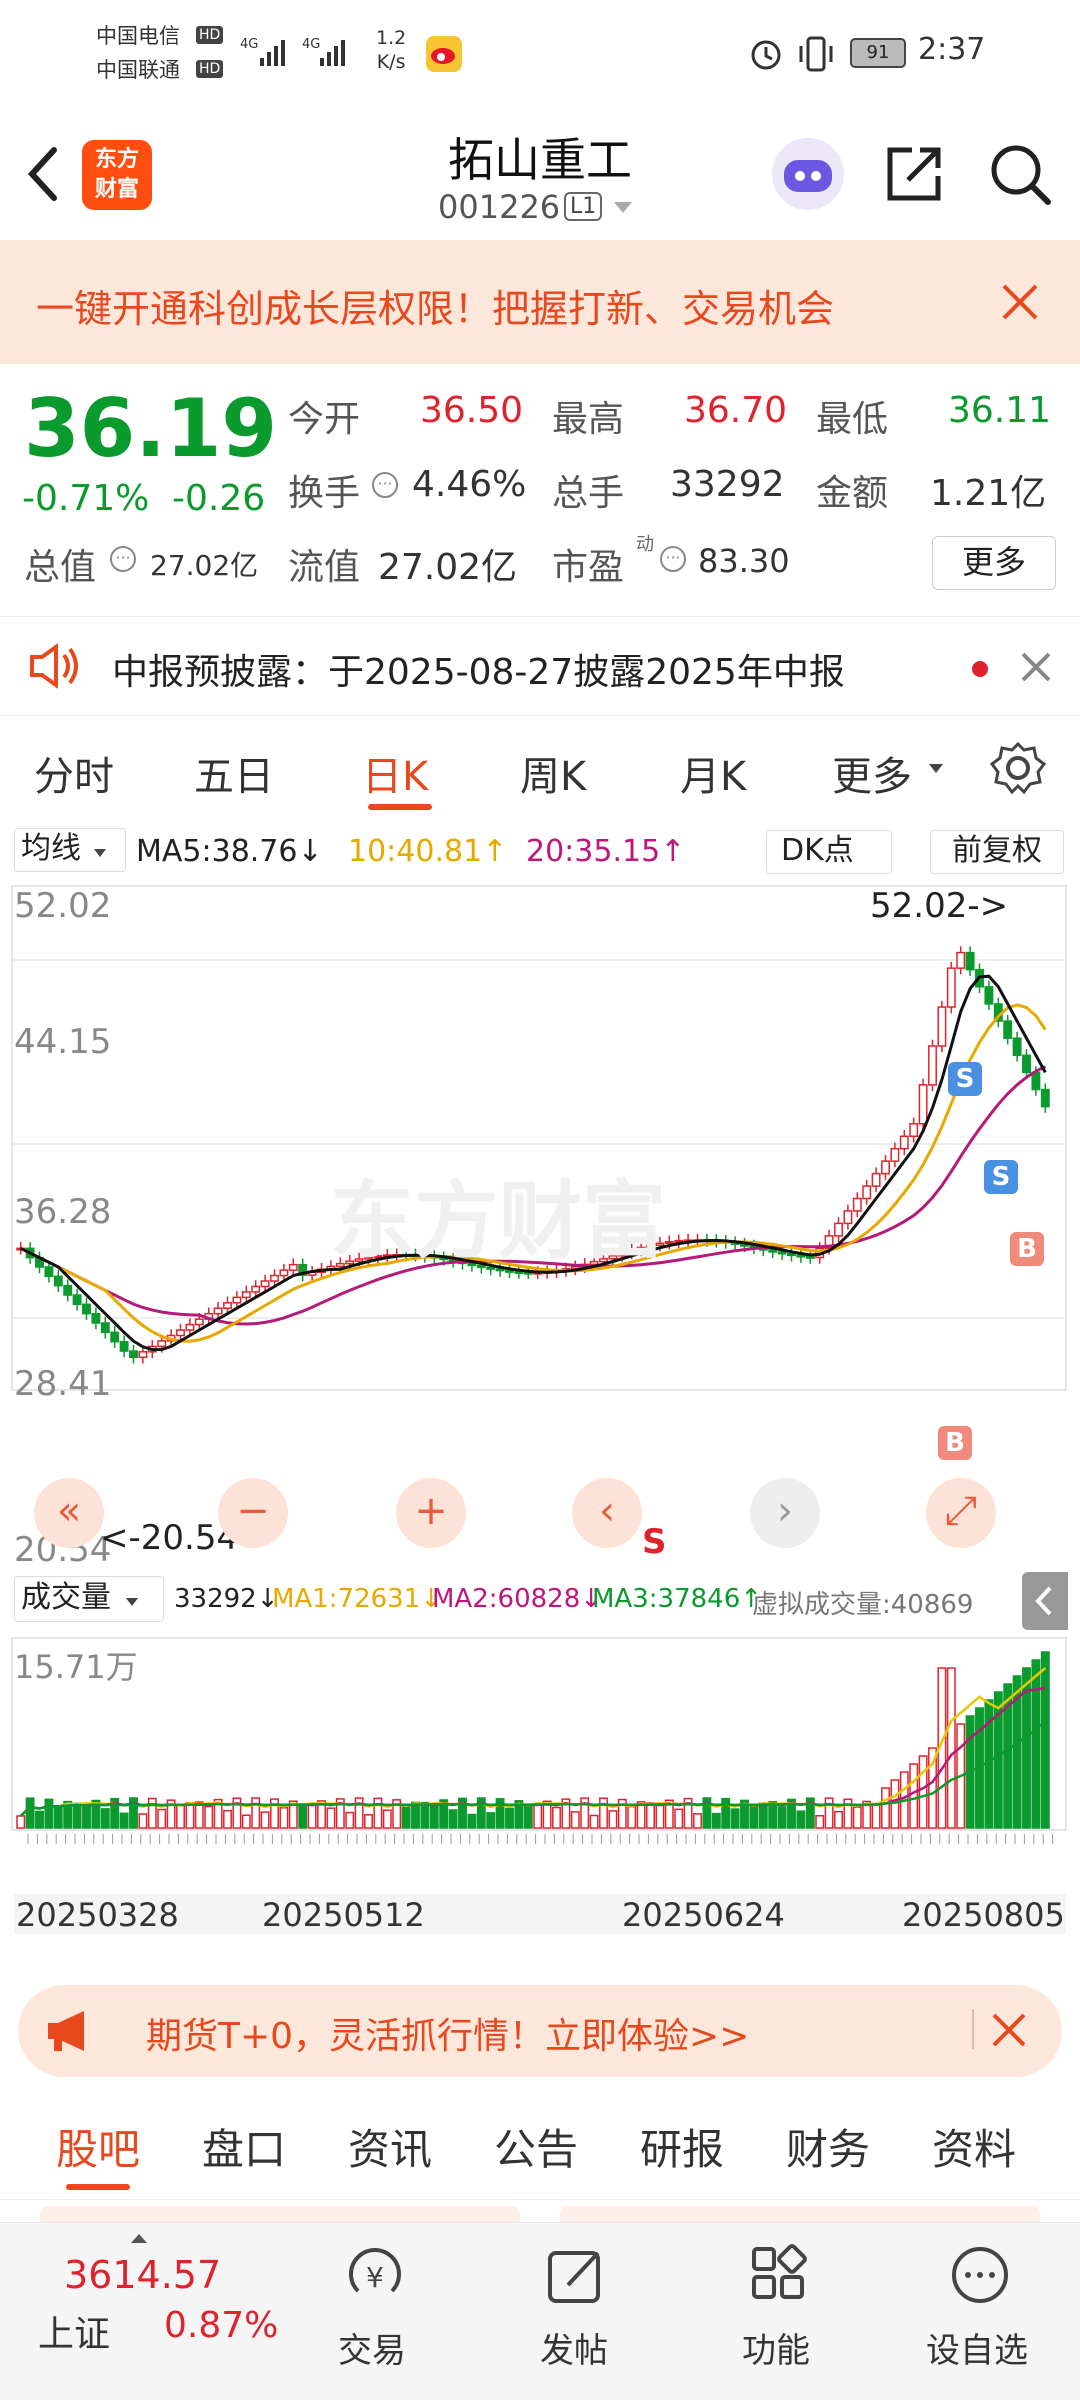  I want to click on gear-icon, so click(1018, 770).